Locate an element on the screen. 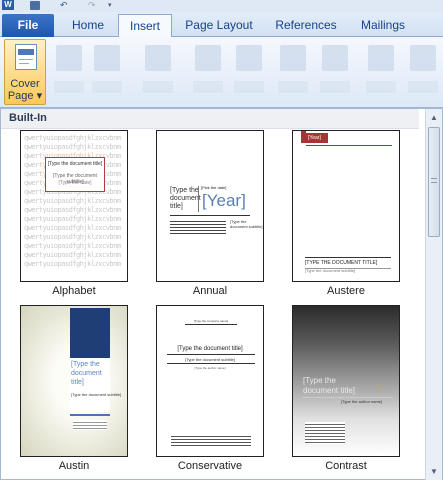  chevron-icon: ⌄ ⌄ is located at coordinates (379, 386).